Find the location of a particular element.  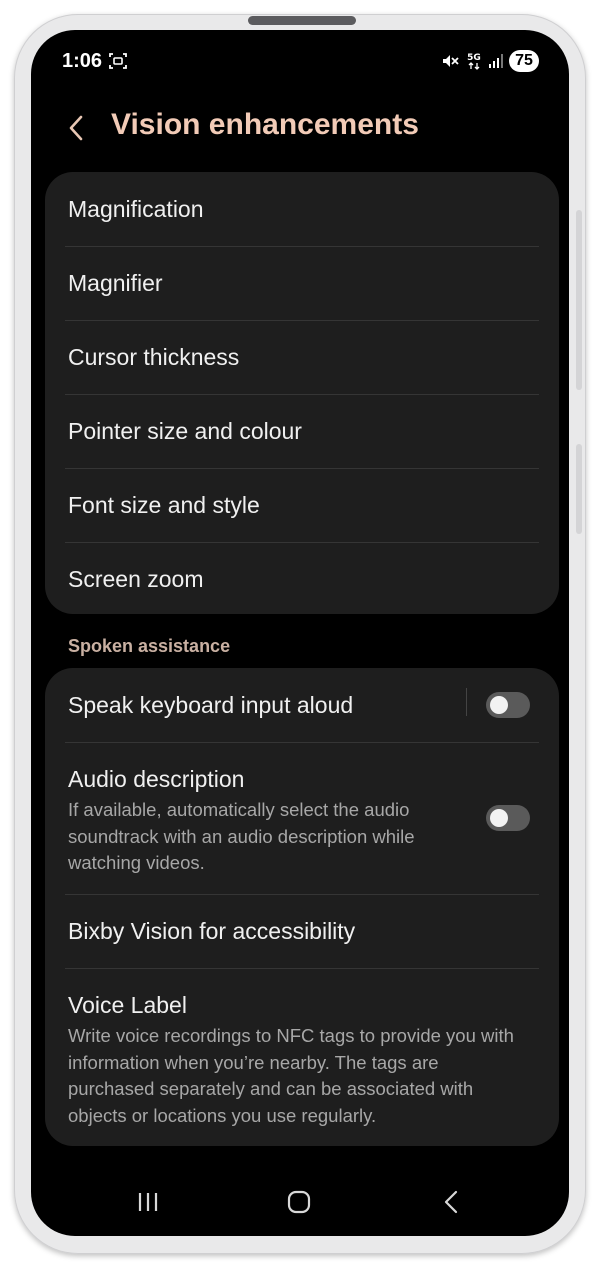

phone-speaker is located at coordinates (302, 20).